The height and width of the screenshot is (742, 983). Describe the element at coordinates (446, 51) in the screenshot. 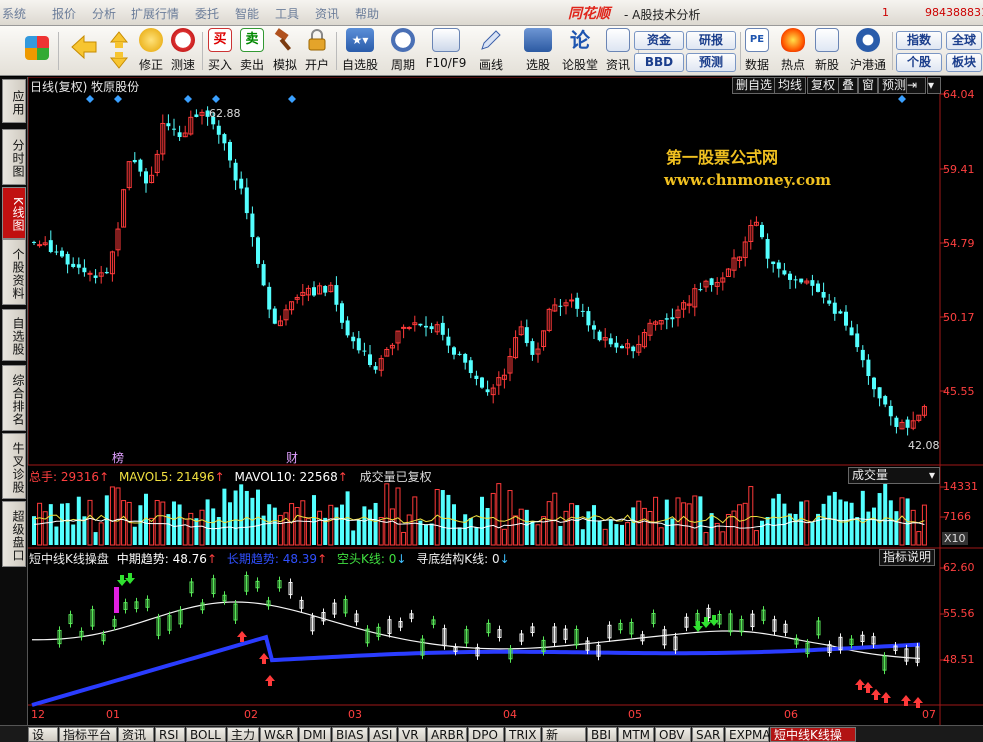

I see `f10-button: F10/F9` at that location.